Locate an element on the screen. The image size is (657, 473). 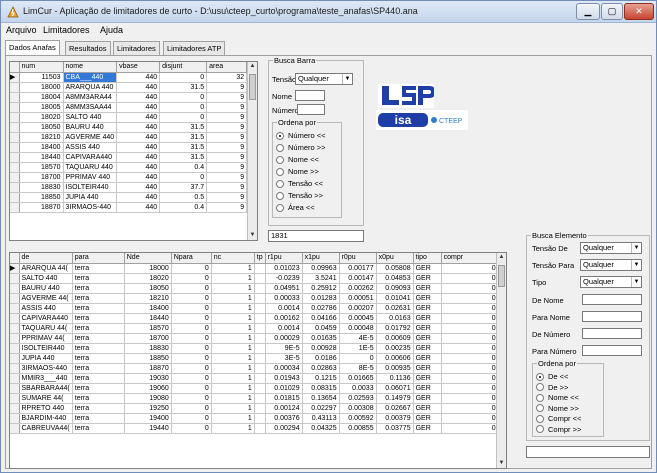
table-cell: 18830 is located at coordinates (148, 348).